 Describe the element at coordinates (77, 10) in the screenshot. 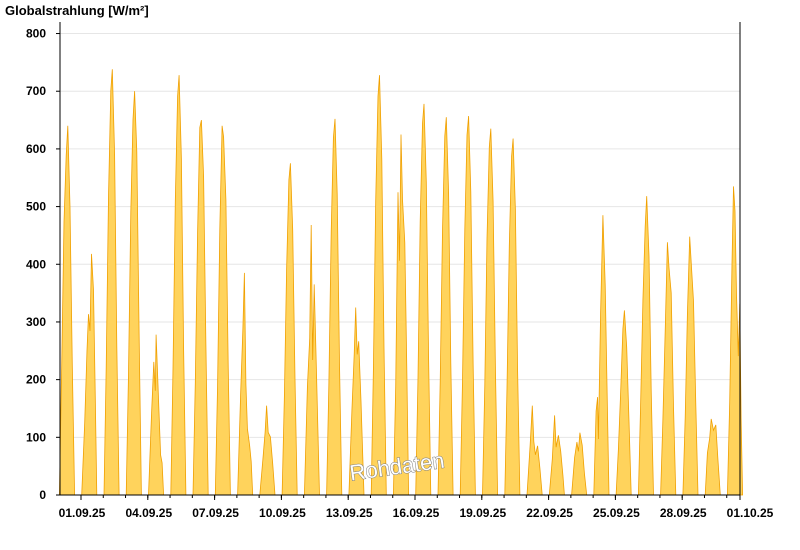

I see `y-axis-title: Globalstrahlung [W/m²]` at that location.